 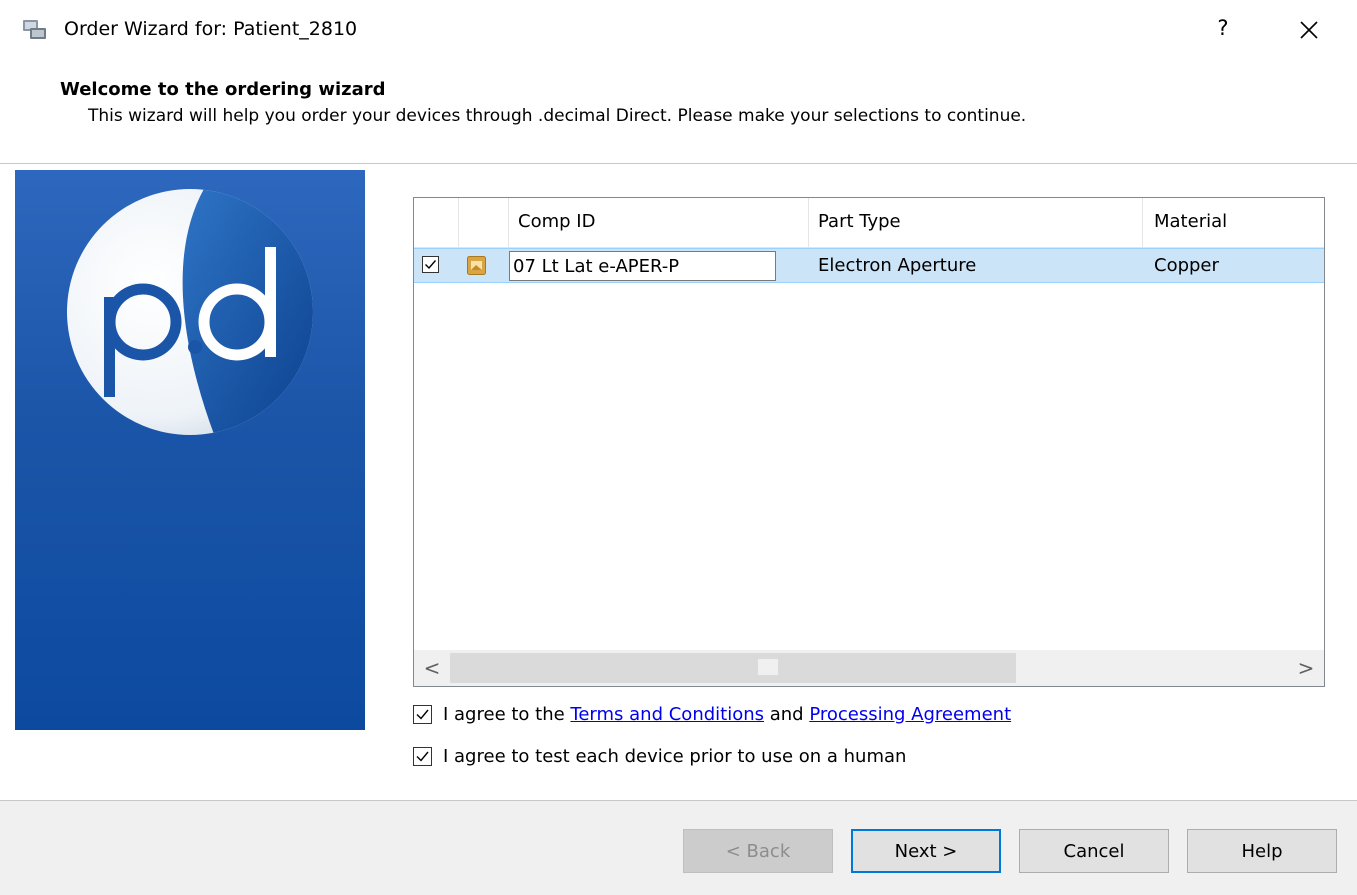 What do you see at coordinates (190, 312) in the screenshot?
I see `pd-logo-icon` at bounding box center [190, 312].